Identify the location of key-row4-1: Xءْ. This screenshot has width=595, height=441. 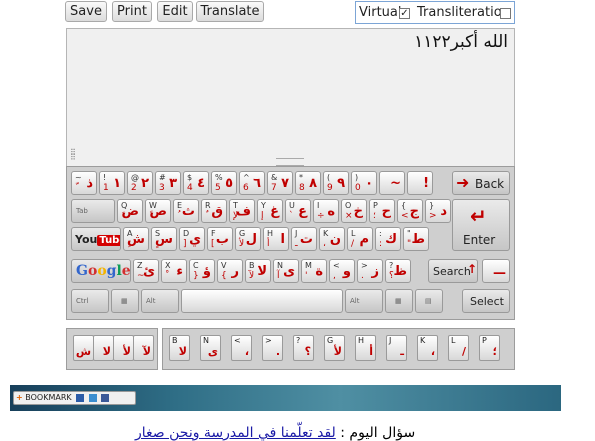
(174, 271).